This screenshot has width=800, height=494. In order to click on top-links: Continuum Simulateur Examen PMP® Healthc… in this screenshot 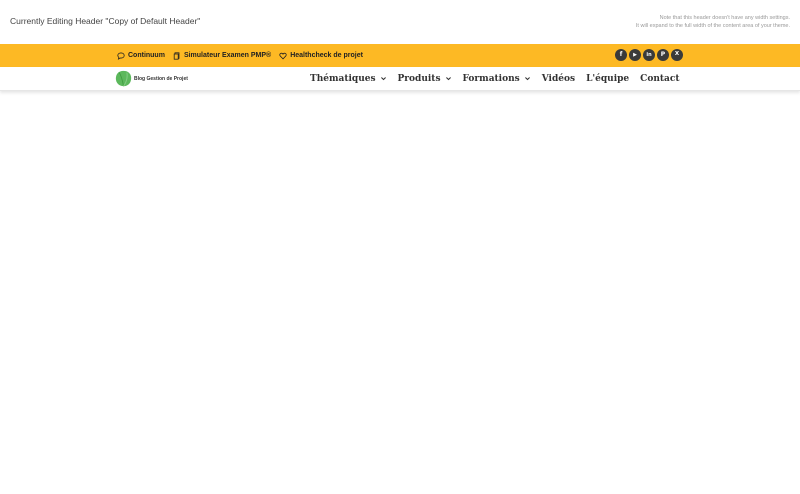, I will do `click(240, 55)`.